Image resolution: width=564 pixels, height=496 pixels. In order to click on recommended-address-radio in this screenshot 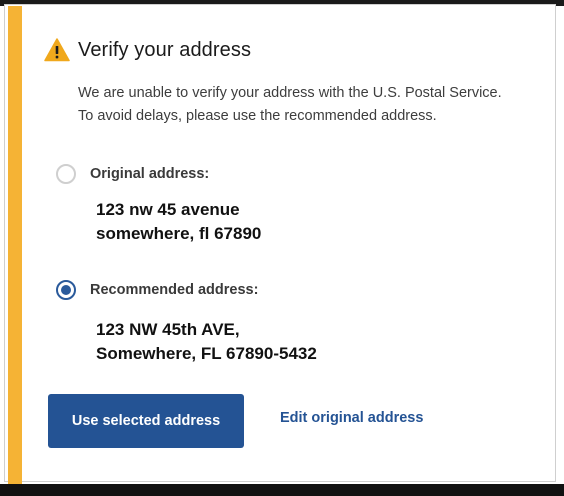, I will do `click(66, 290)`.